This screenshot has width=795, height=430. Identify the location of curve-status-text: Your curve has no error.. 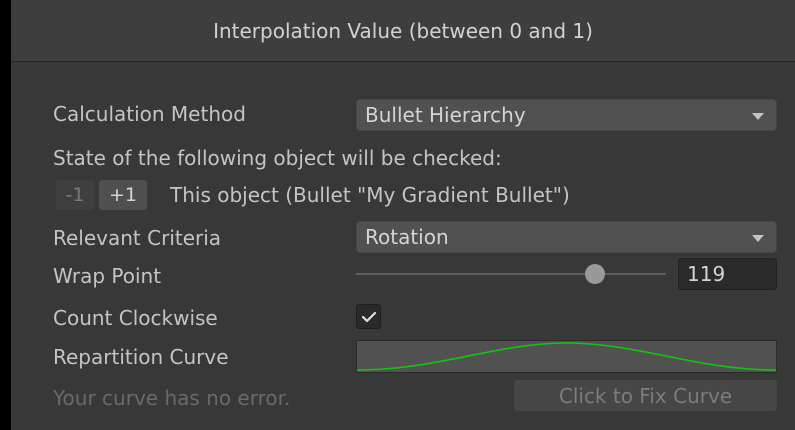
(172, 398).